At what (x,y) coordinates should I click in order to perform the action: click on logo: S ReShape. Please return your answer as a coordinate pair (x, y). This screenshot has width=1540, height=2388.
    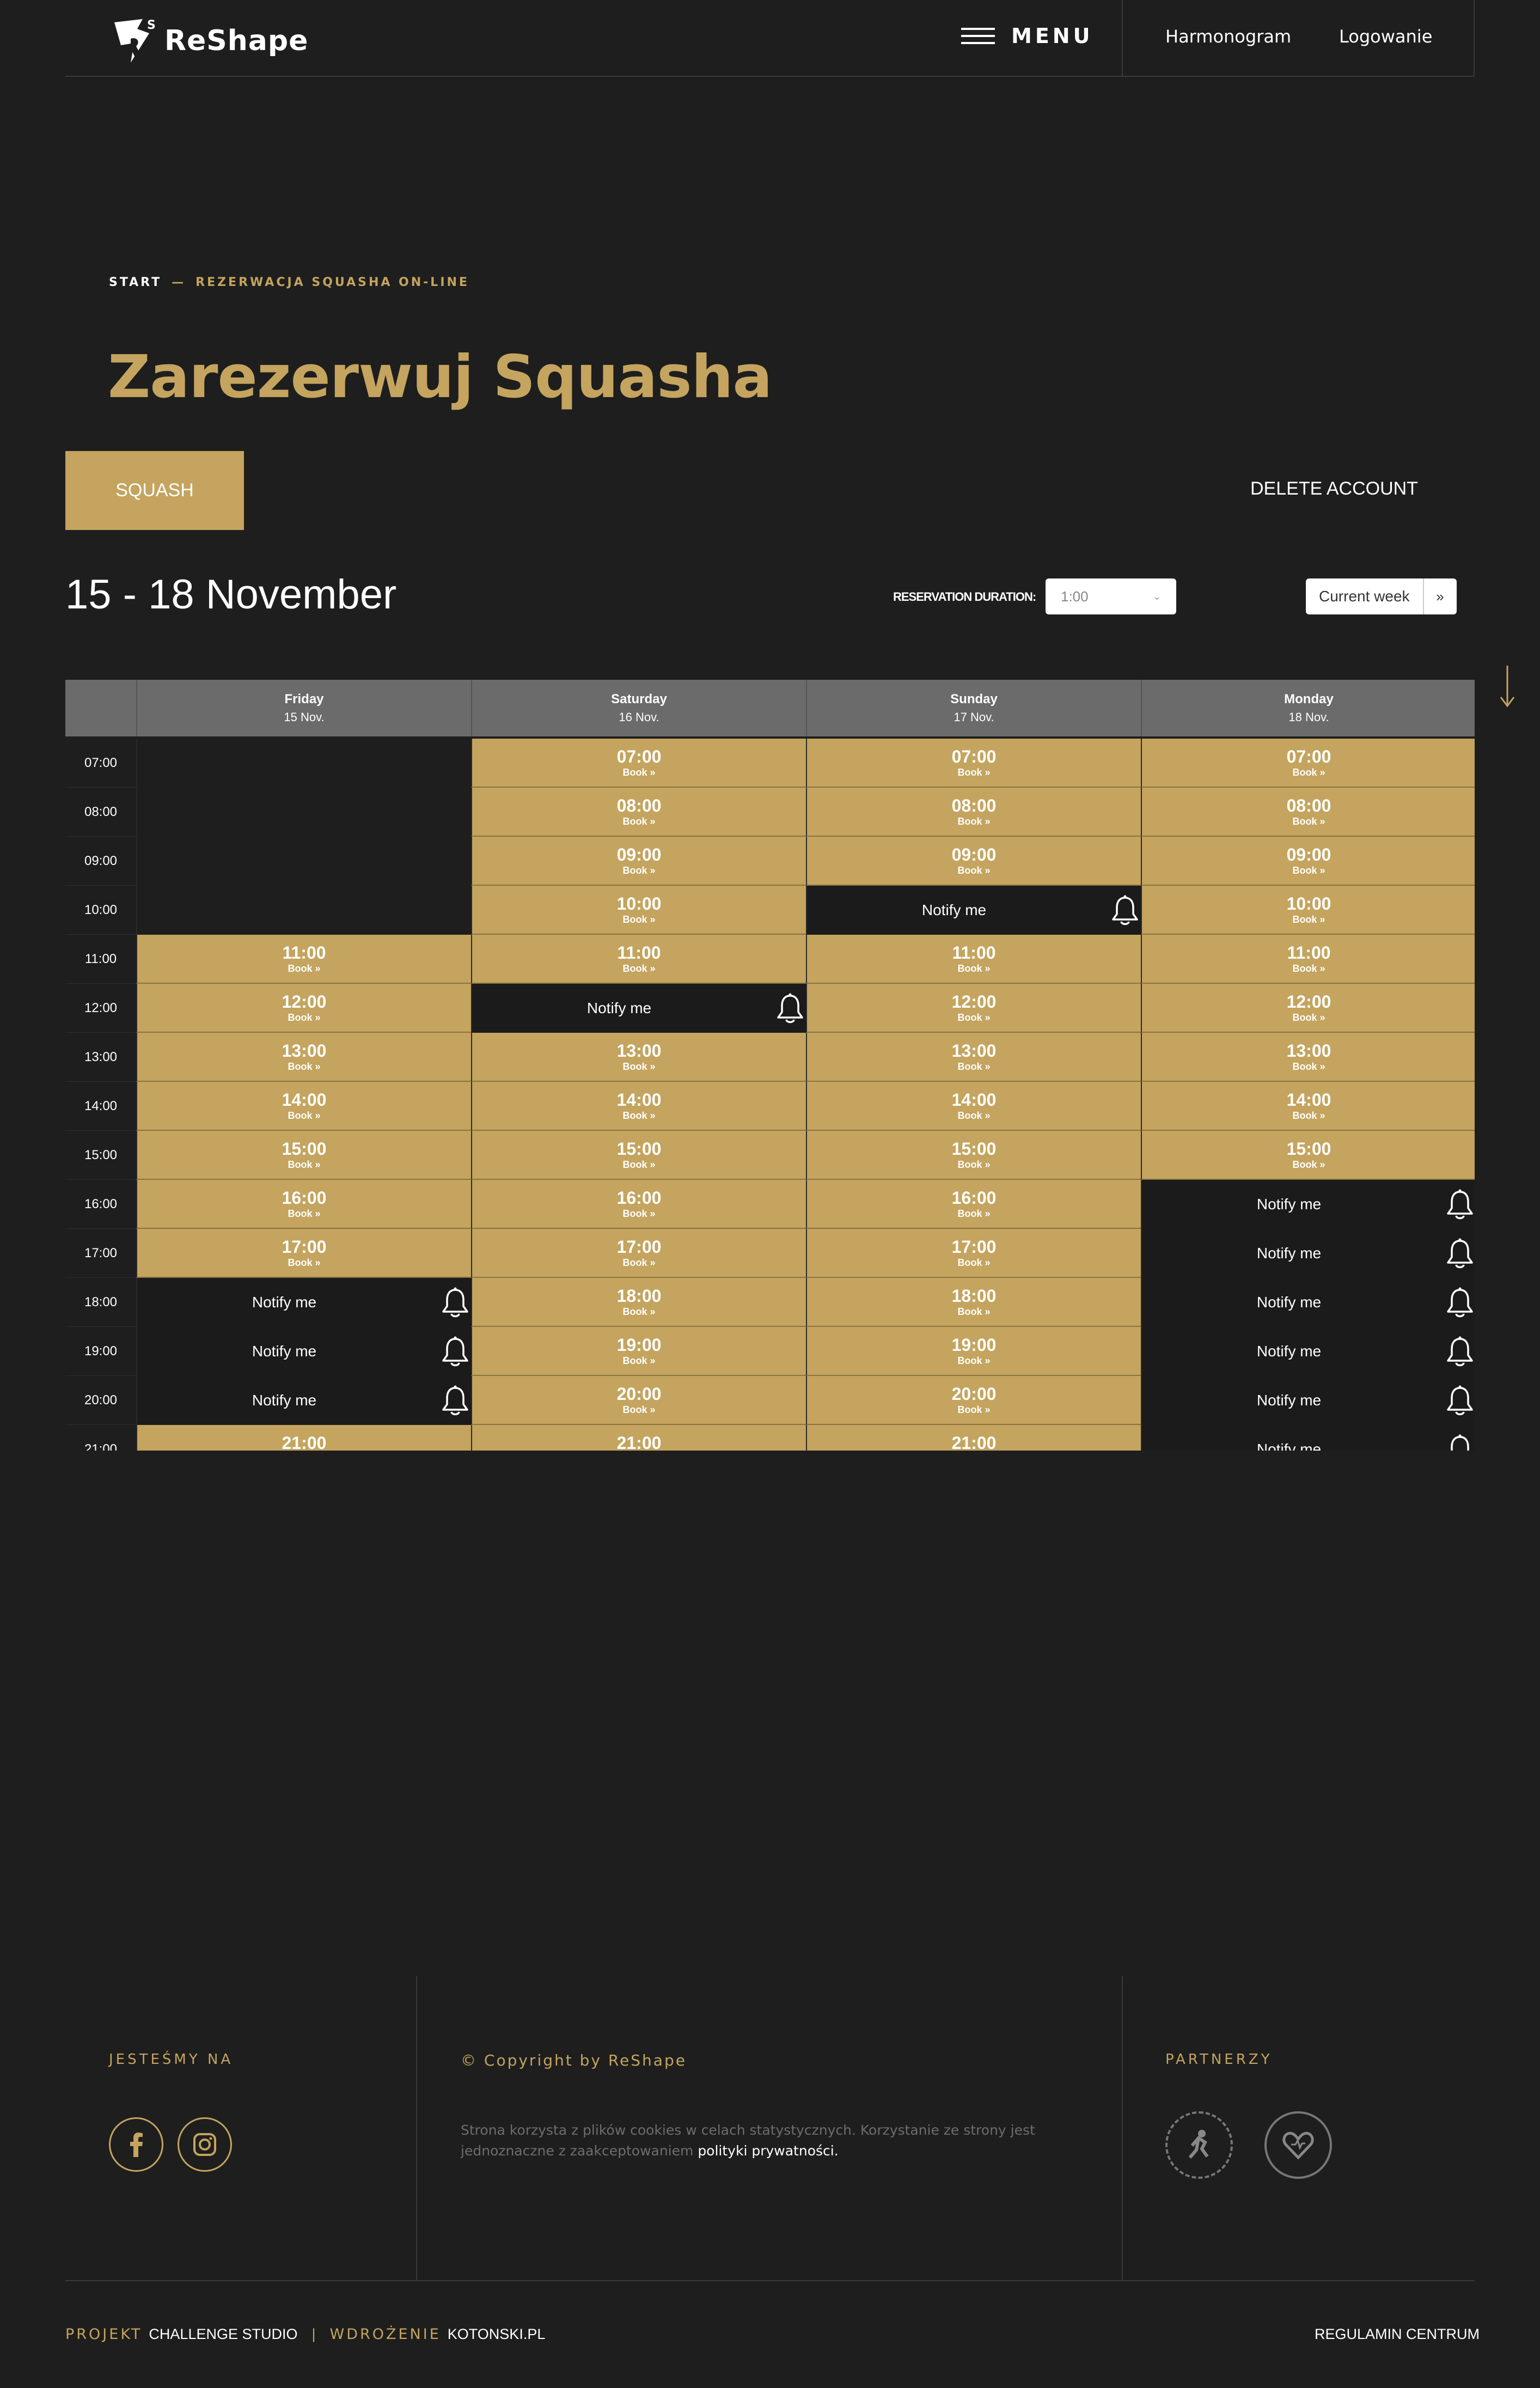
    Looking at the image, I should click on (208, 40).